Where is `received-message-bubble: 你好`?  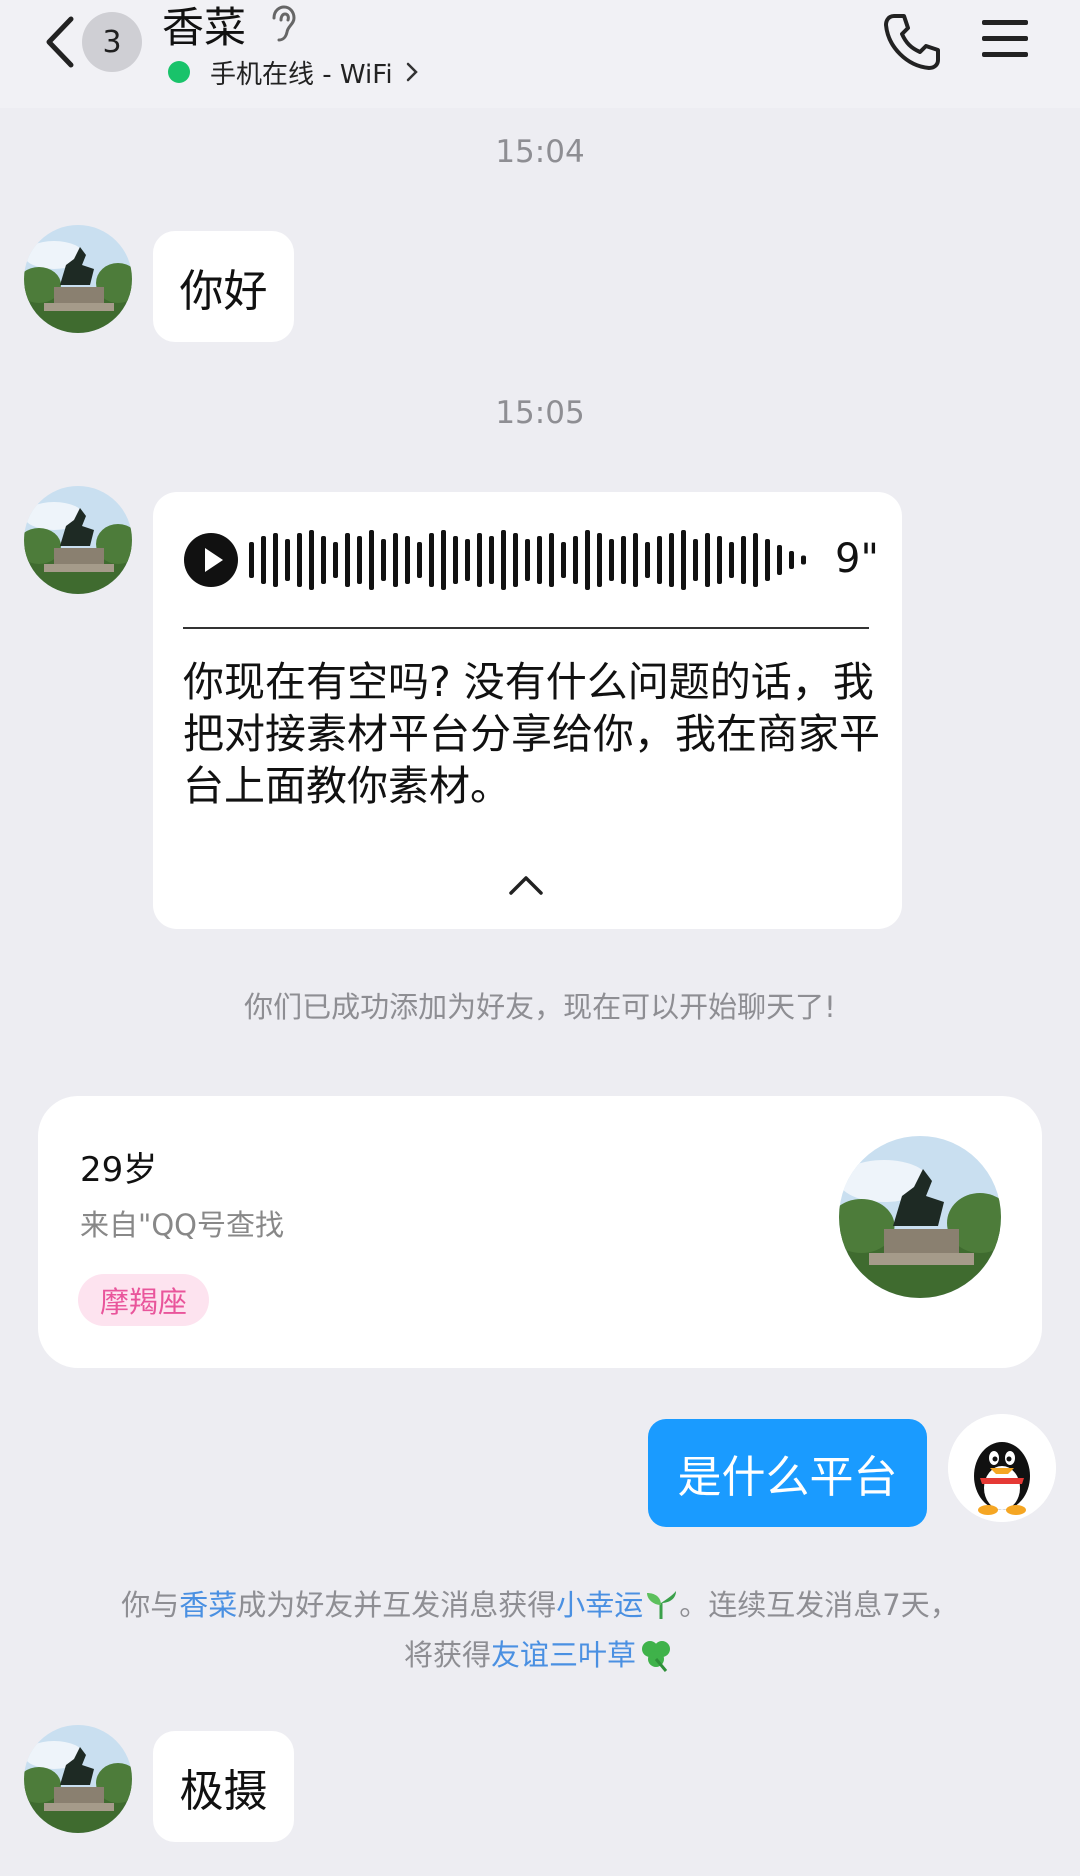 received-message-bubble: 你好 is located at coordinates (223, 286).